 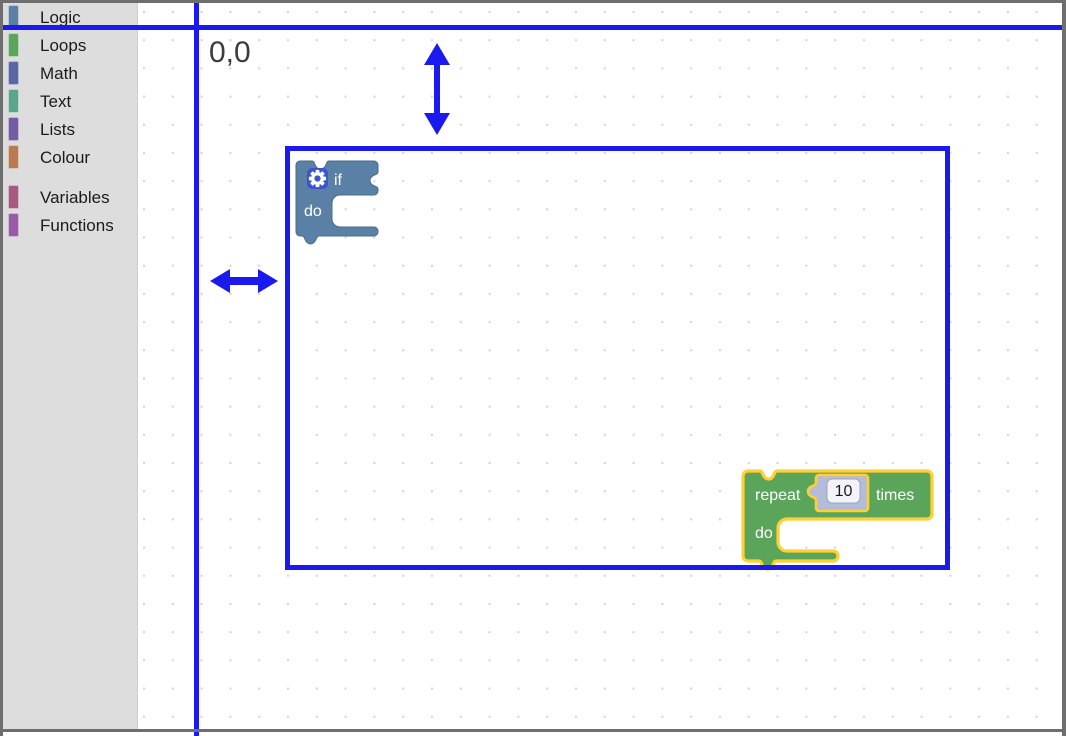 I want to click on toolbox-category-math: Math, so click(x=70, y=73).